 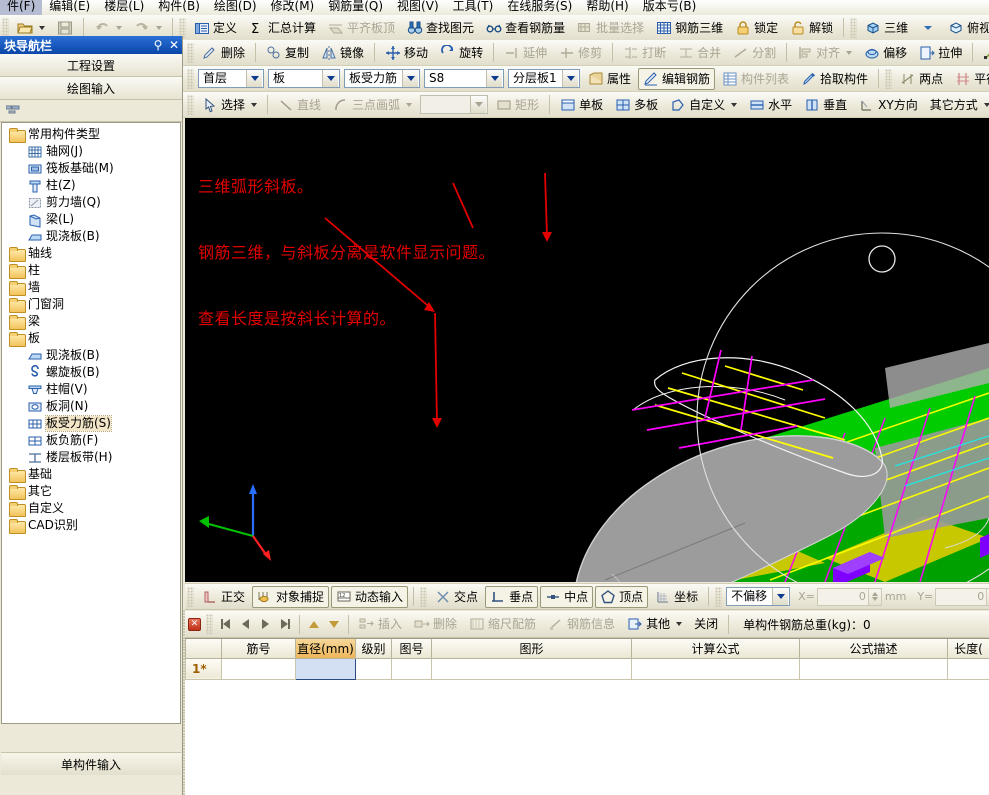 What do you see at coordinates (258, 668) in the screenshot?
I see `cell-rebar-no` at bounding box center [258, 668].